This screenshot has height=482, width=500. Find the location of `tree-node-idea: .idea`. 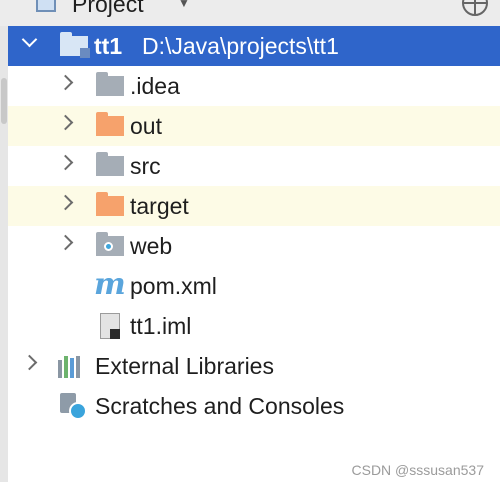

tree-node-idea: .idea is located at coordinates (254, 86).